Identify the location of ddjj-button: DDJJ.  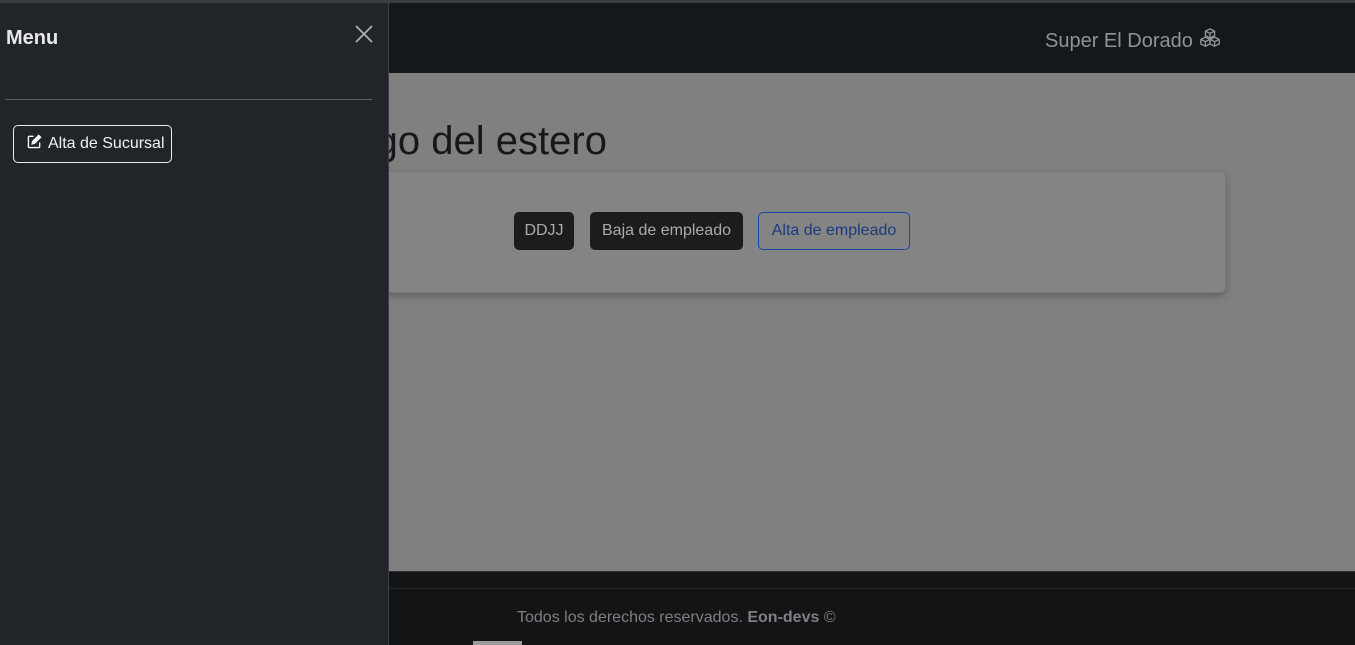
(544, 231).